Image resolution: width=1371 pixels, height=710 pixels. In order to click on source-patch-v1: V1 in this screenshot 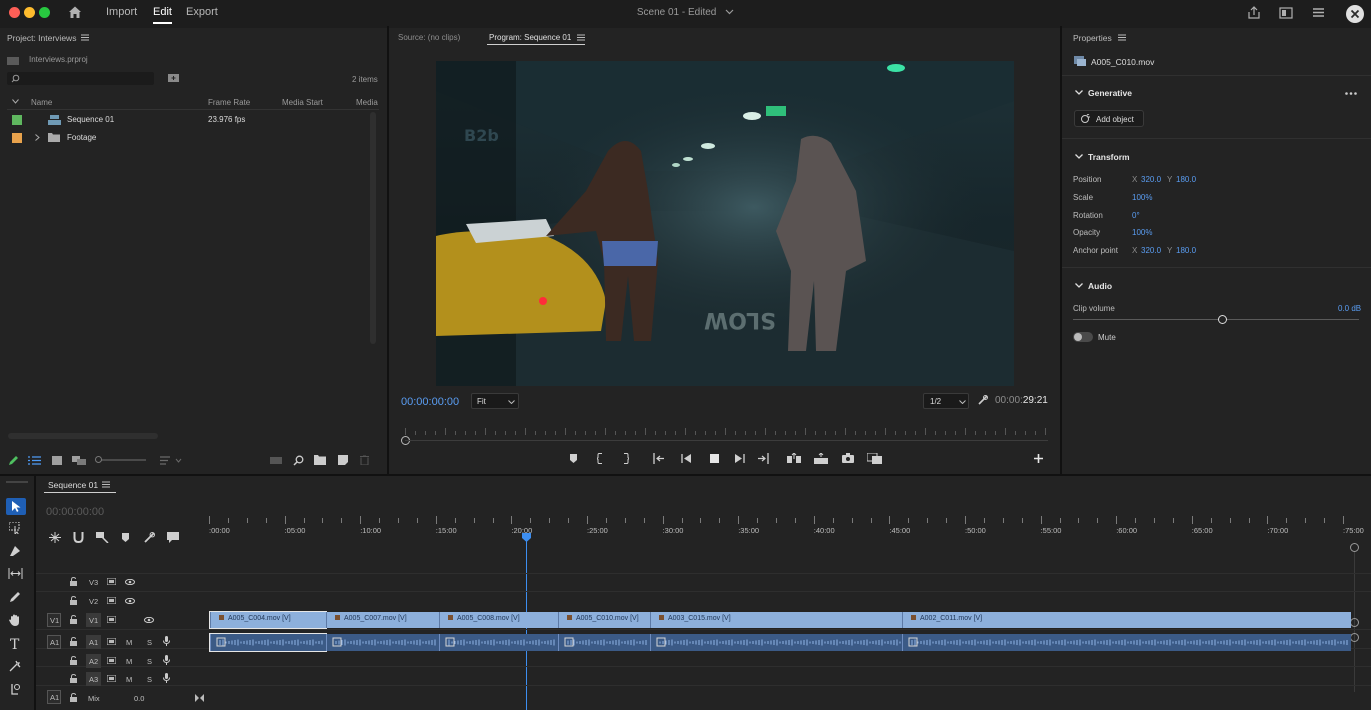, I will do `click(54, 620)`.